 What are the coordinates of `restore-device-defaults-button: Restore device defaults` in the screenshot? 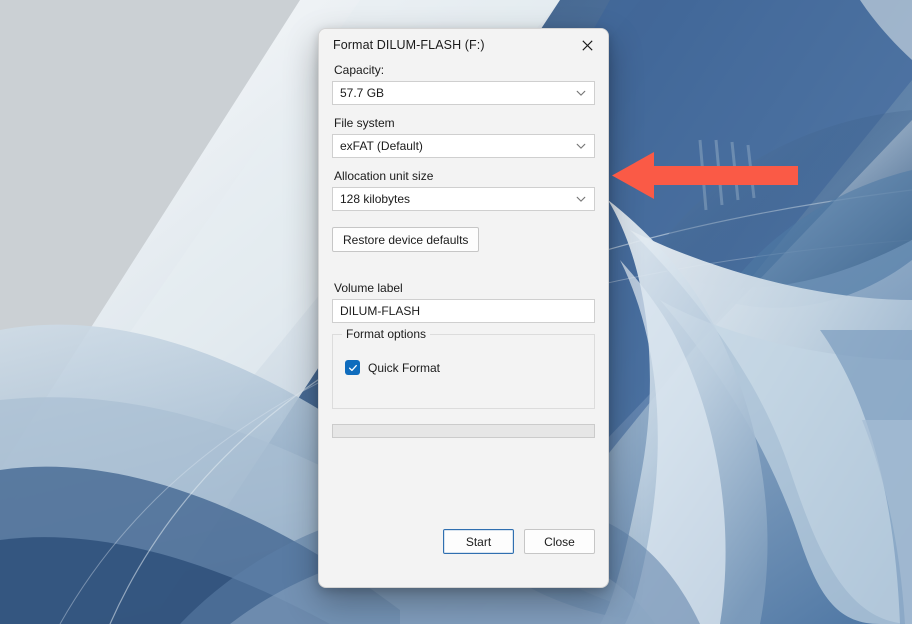 It's located at (406, 239).